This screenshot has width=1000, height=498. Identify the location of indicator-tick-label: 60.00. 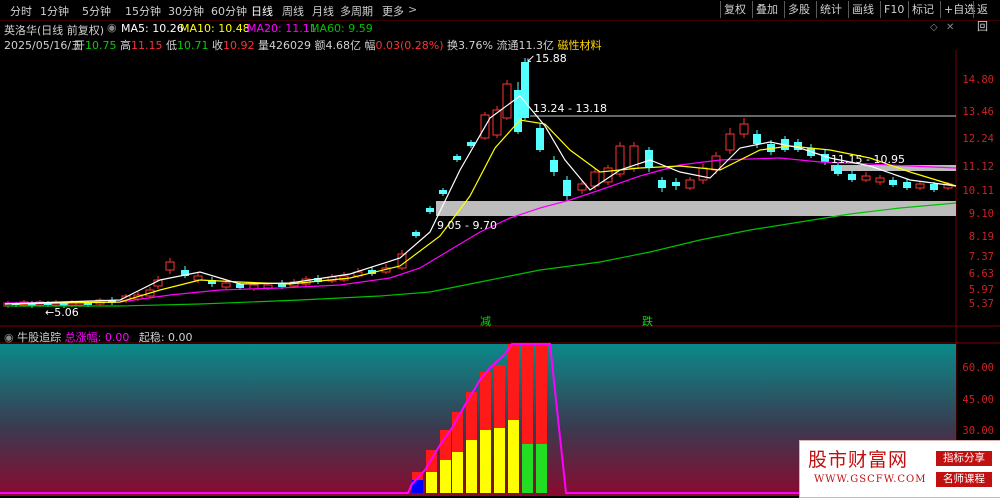
(978, 368).